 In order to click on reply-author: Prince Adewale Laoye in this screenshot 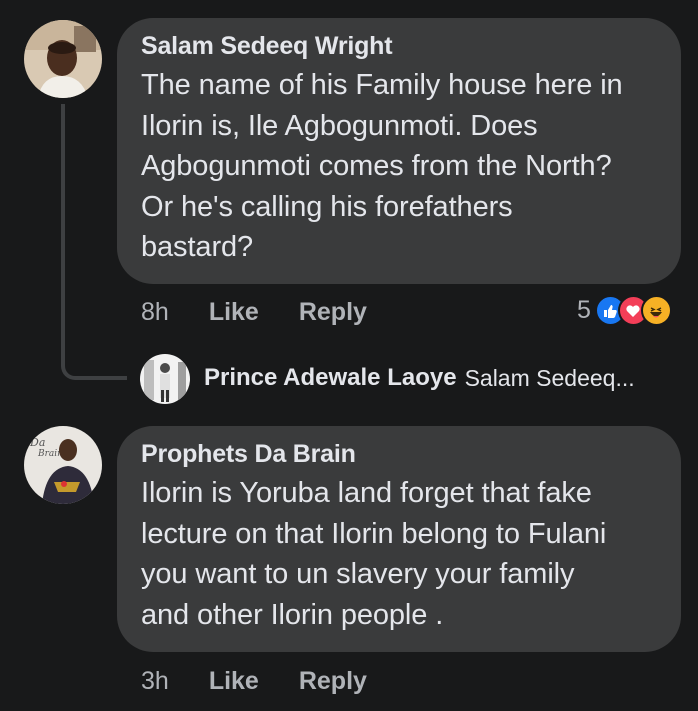, I will do `click(330, 378)`.